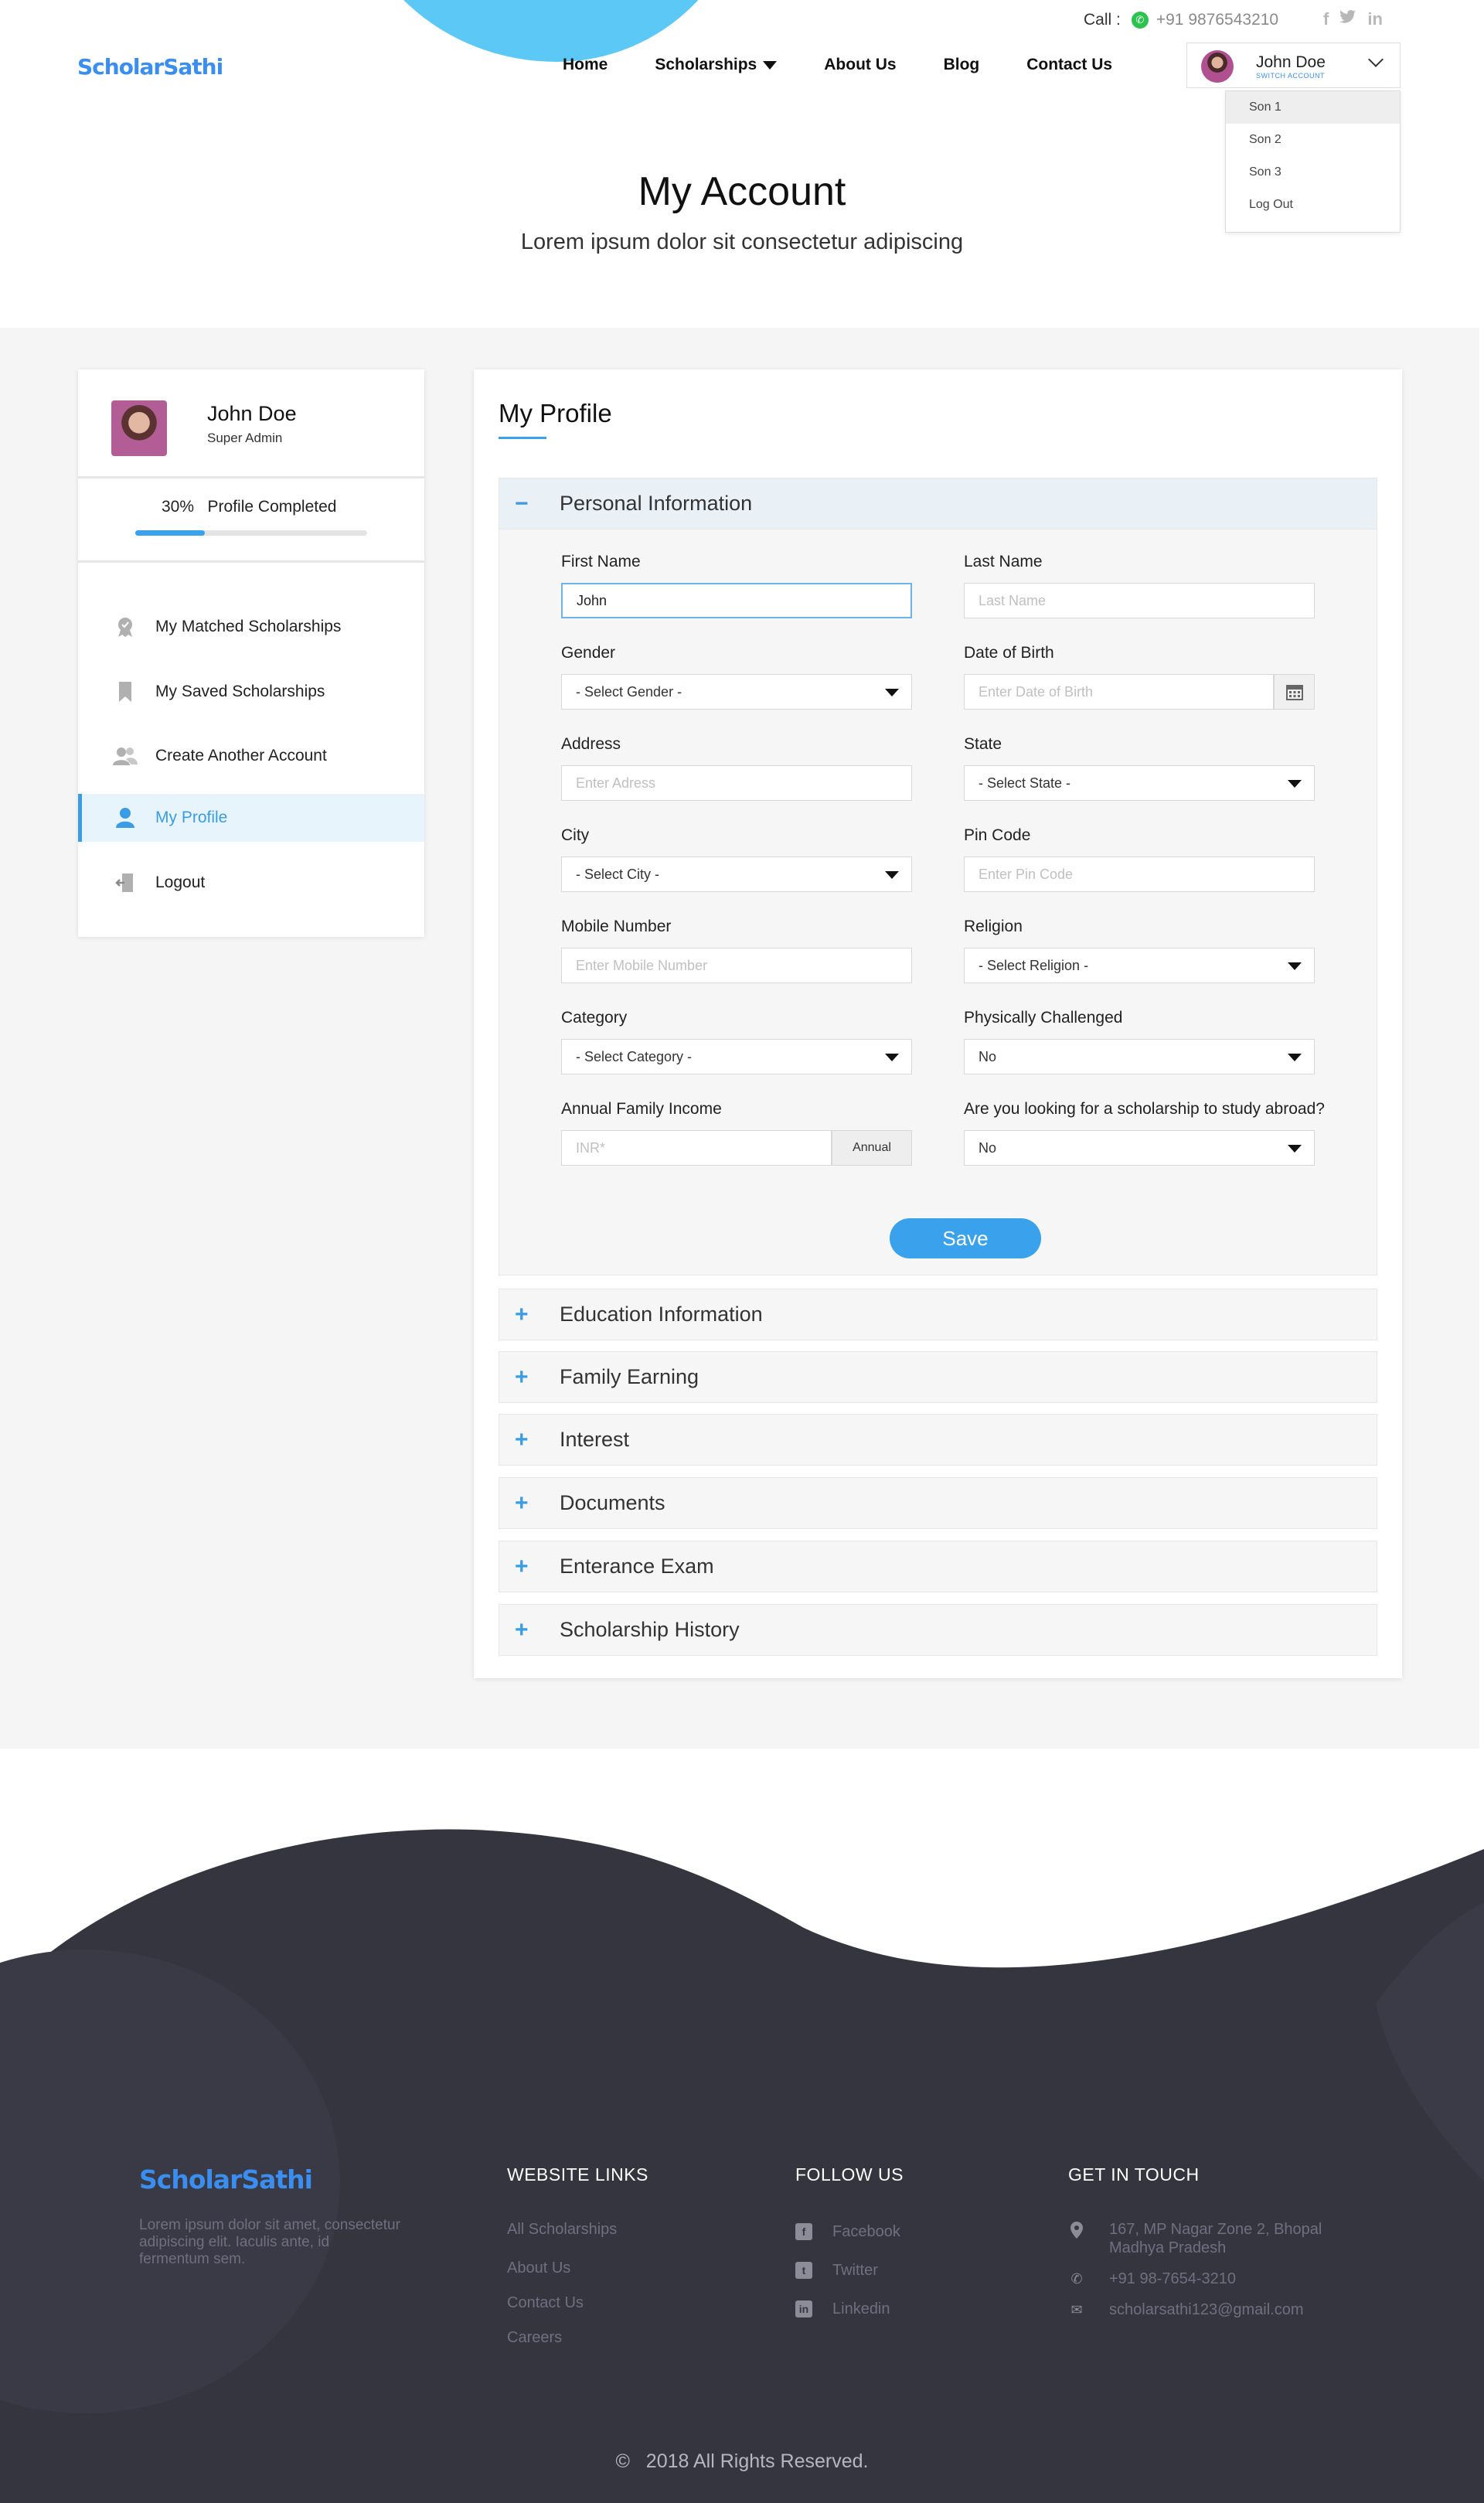 The height and width of the screenshot is (2503, 1484). I want to click on dropdown-item-son1: Son 1, so click(1313, 107).